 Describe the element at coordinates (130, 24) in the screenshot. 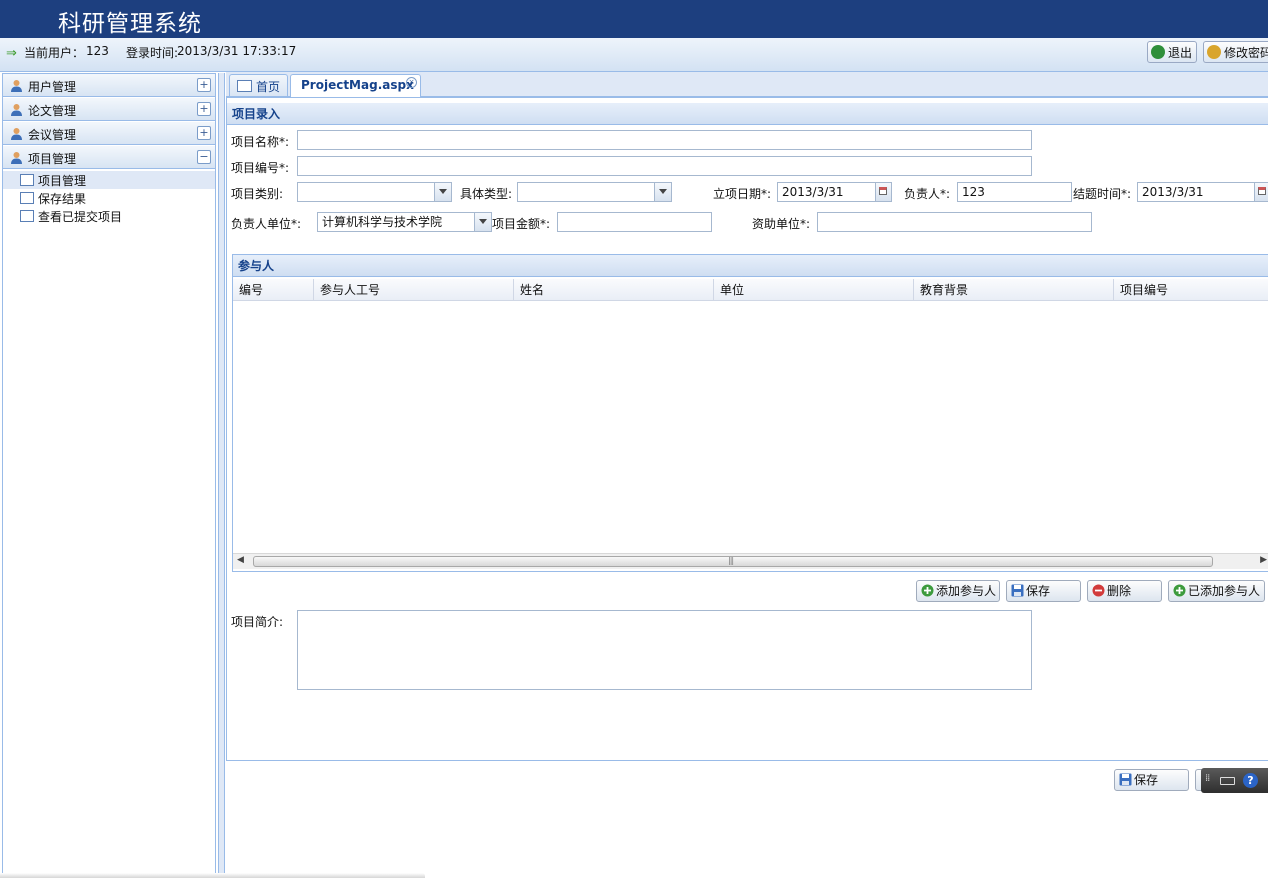

I see `app-title: 科研管理系统` at that location.